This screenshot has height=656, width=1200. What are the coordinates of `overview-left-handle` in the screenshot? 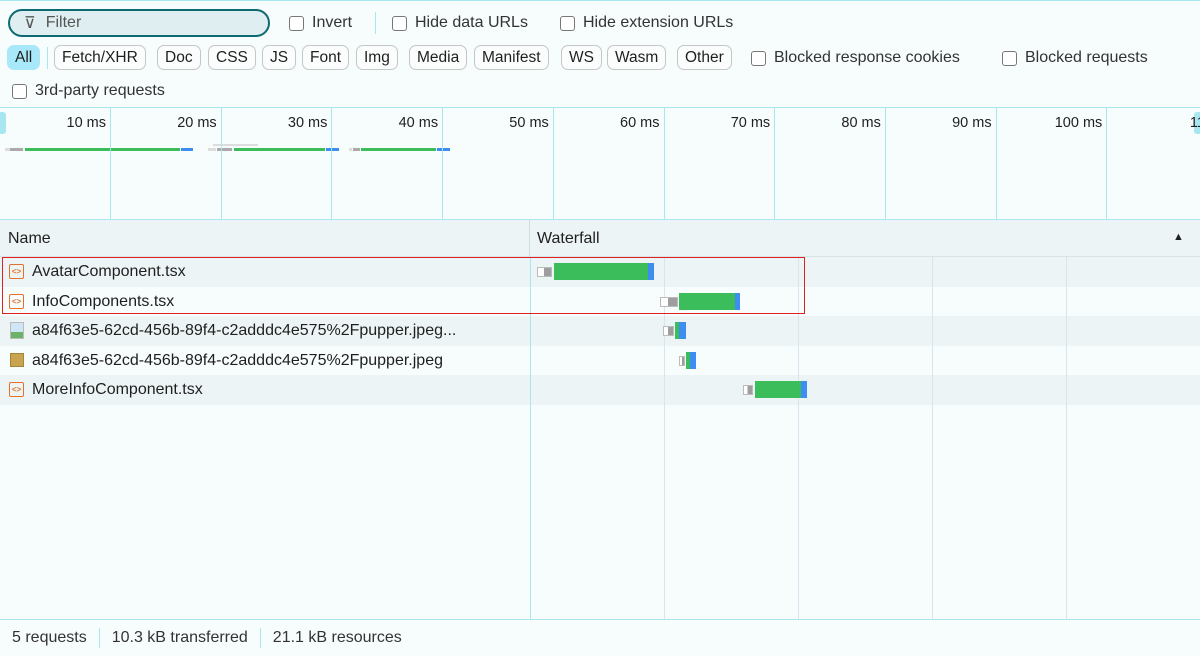 It's located at (3, 123).